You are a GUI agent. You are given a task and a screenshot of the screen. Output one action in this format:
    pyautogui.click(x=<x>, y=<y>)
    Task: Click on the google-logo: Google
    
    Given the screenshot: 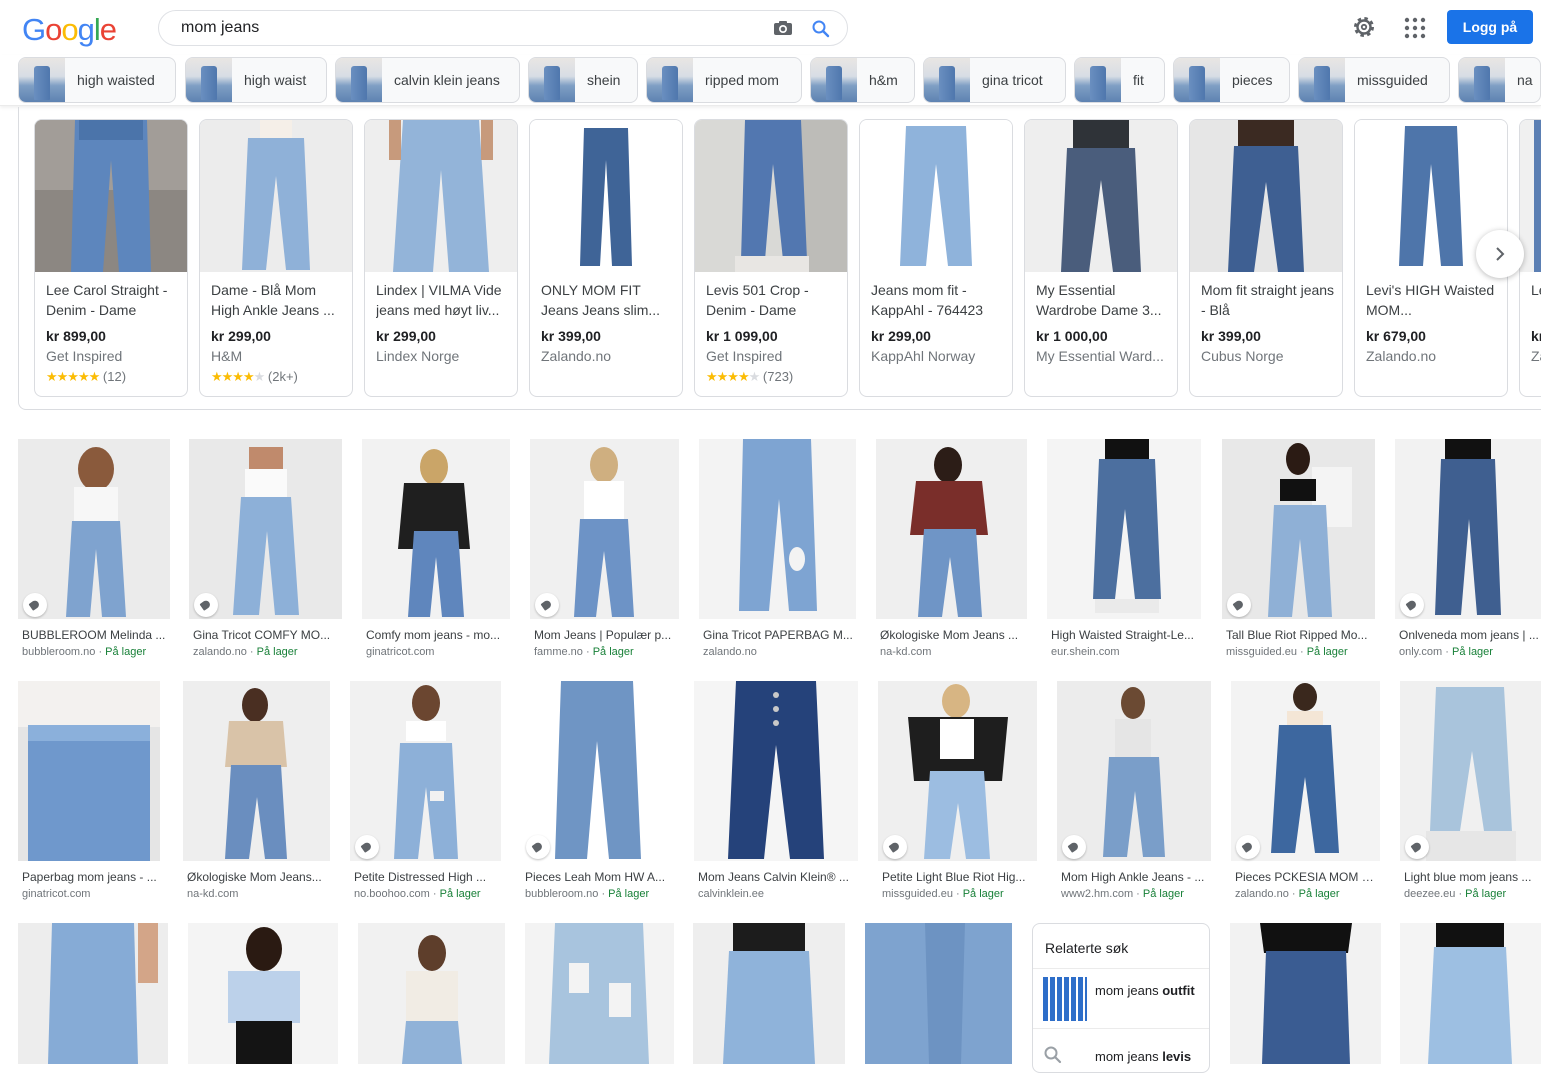 What is the action you would take?
    pyautogui.click(x=69, y=30)
    